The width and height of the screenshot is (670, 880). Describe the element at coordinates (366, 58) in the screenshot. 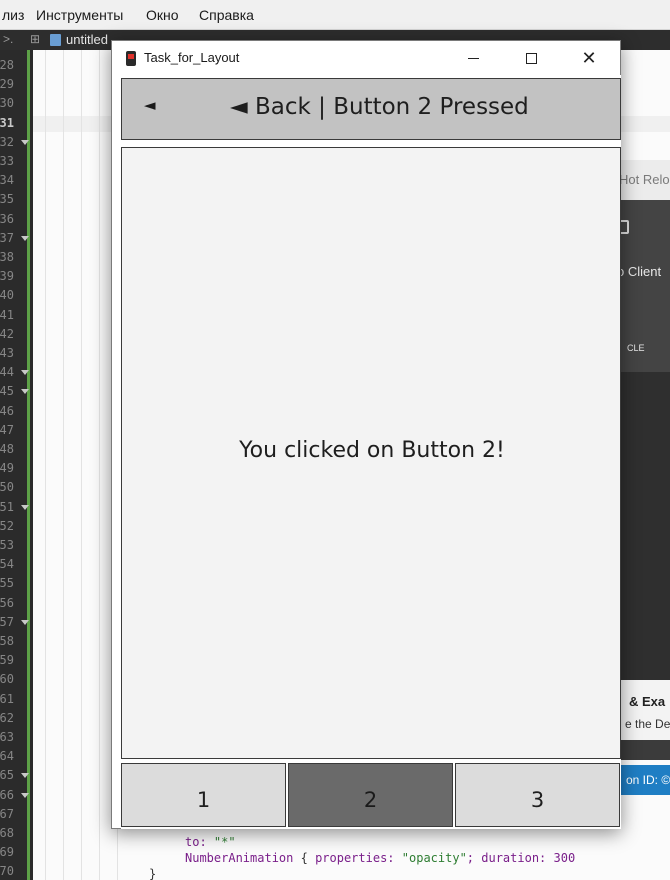

I see `window-titlebar: Task_for_Layout ✕` at that location.